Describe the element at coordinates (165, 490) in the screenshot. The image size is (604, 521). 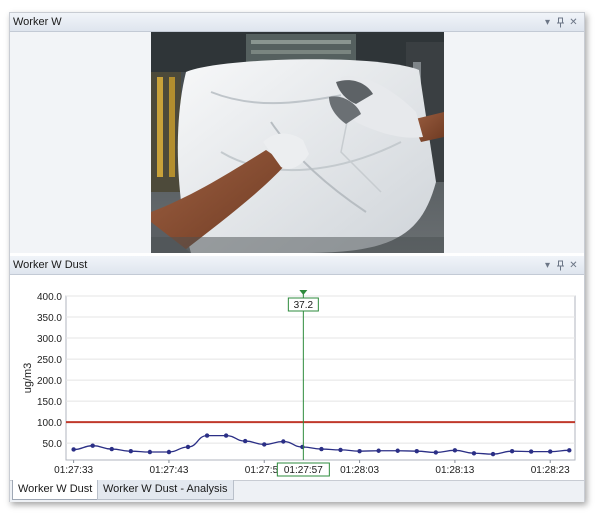
I see `tab-worker-w-dust-analysis: Worker W Dust - Analysis` at that location.